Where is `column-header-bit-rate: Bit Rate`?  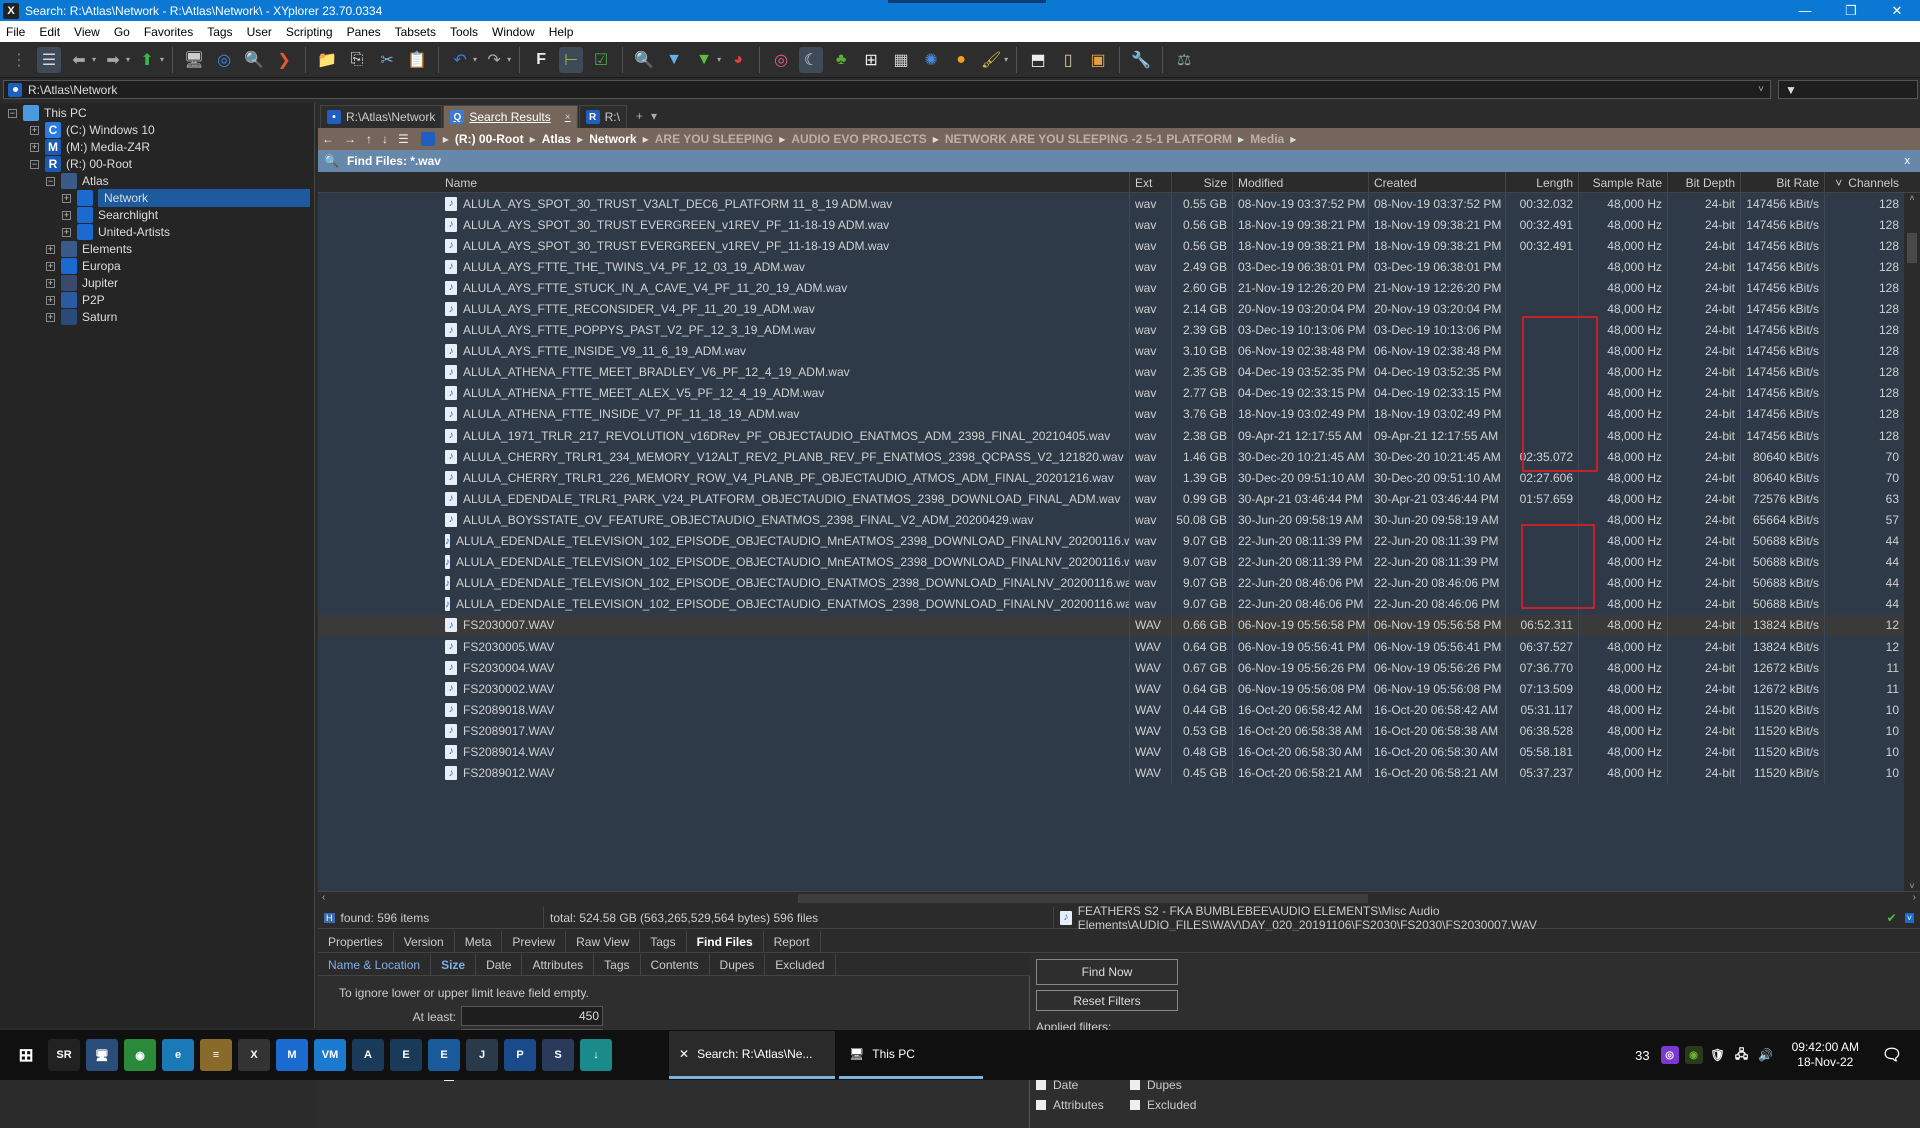
column-header-bit-rate: Bit Rate is located at coordinates (1783, 182).